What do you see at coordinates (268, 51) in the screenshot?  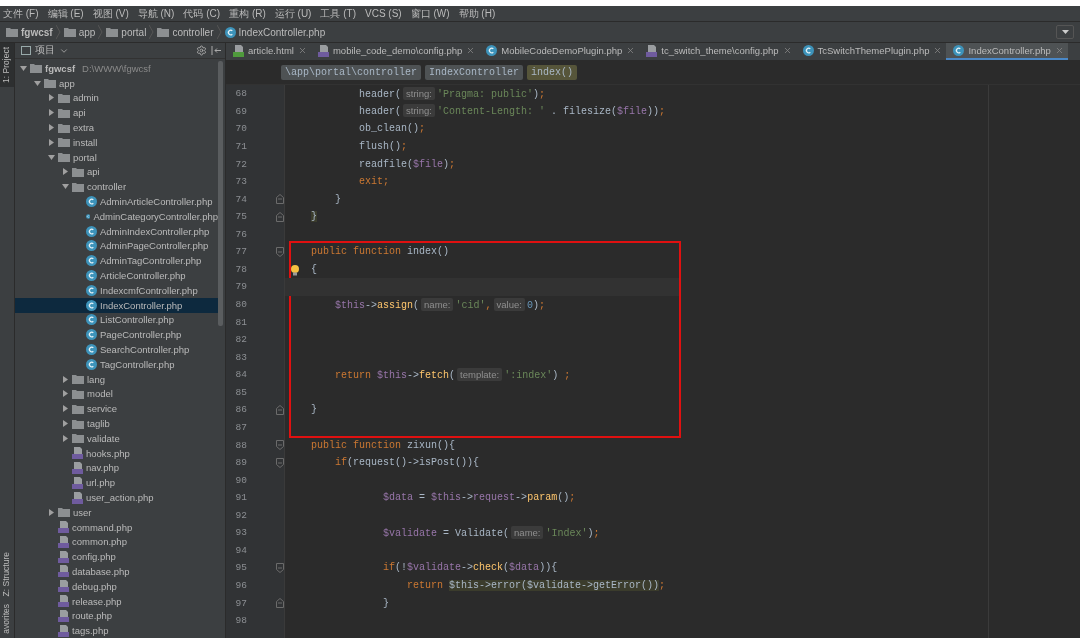 I see `editor-tab: article.html` at bounding box center [268, 51].